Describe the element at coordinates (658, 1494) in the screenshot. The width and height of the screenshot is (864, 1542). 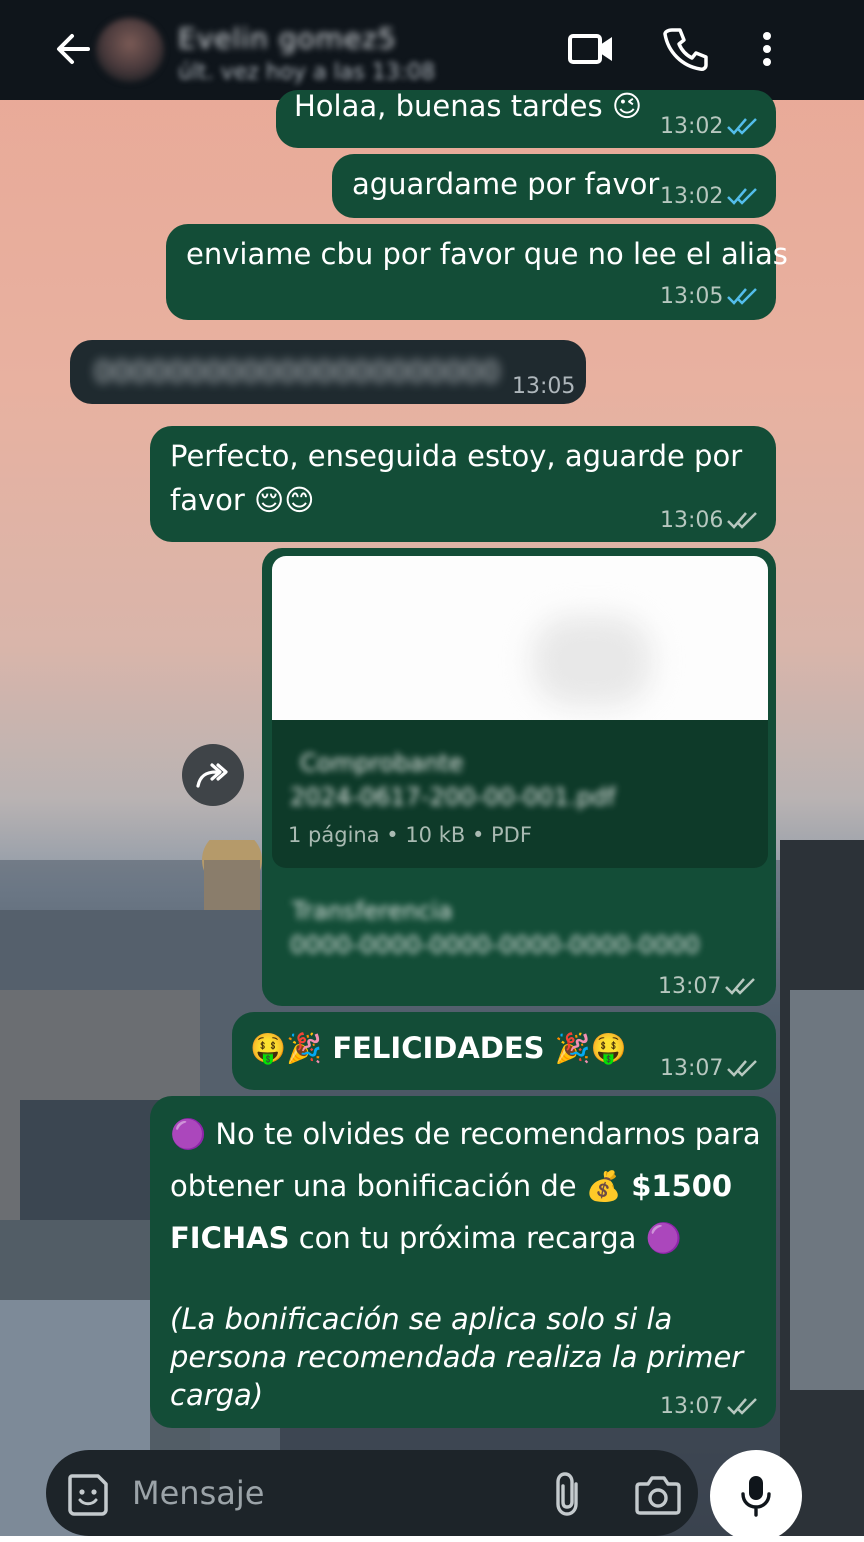
I see `camera-icon` at that location.